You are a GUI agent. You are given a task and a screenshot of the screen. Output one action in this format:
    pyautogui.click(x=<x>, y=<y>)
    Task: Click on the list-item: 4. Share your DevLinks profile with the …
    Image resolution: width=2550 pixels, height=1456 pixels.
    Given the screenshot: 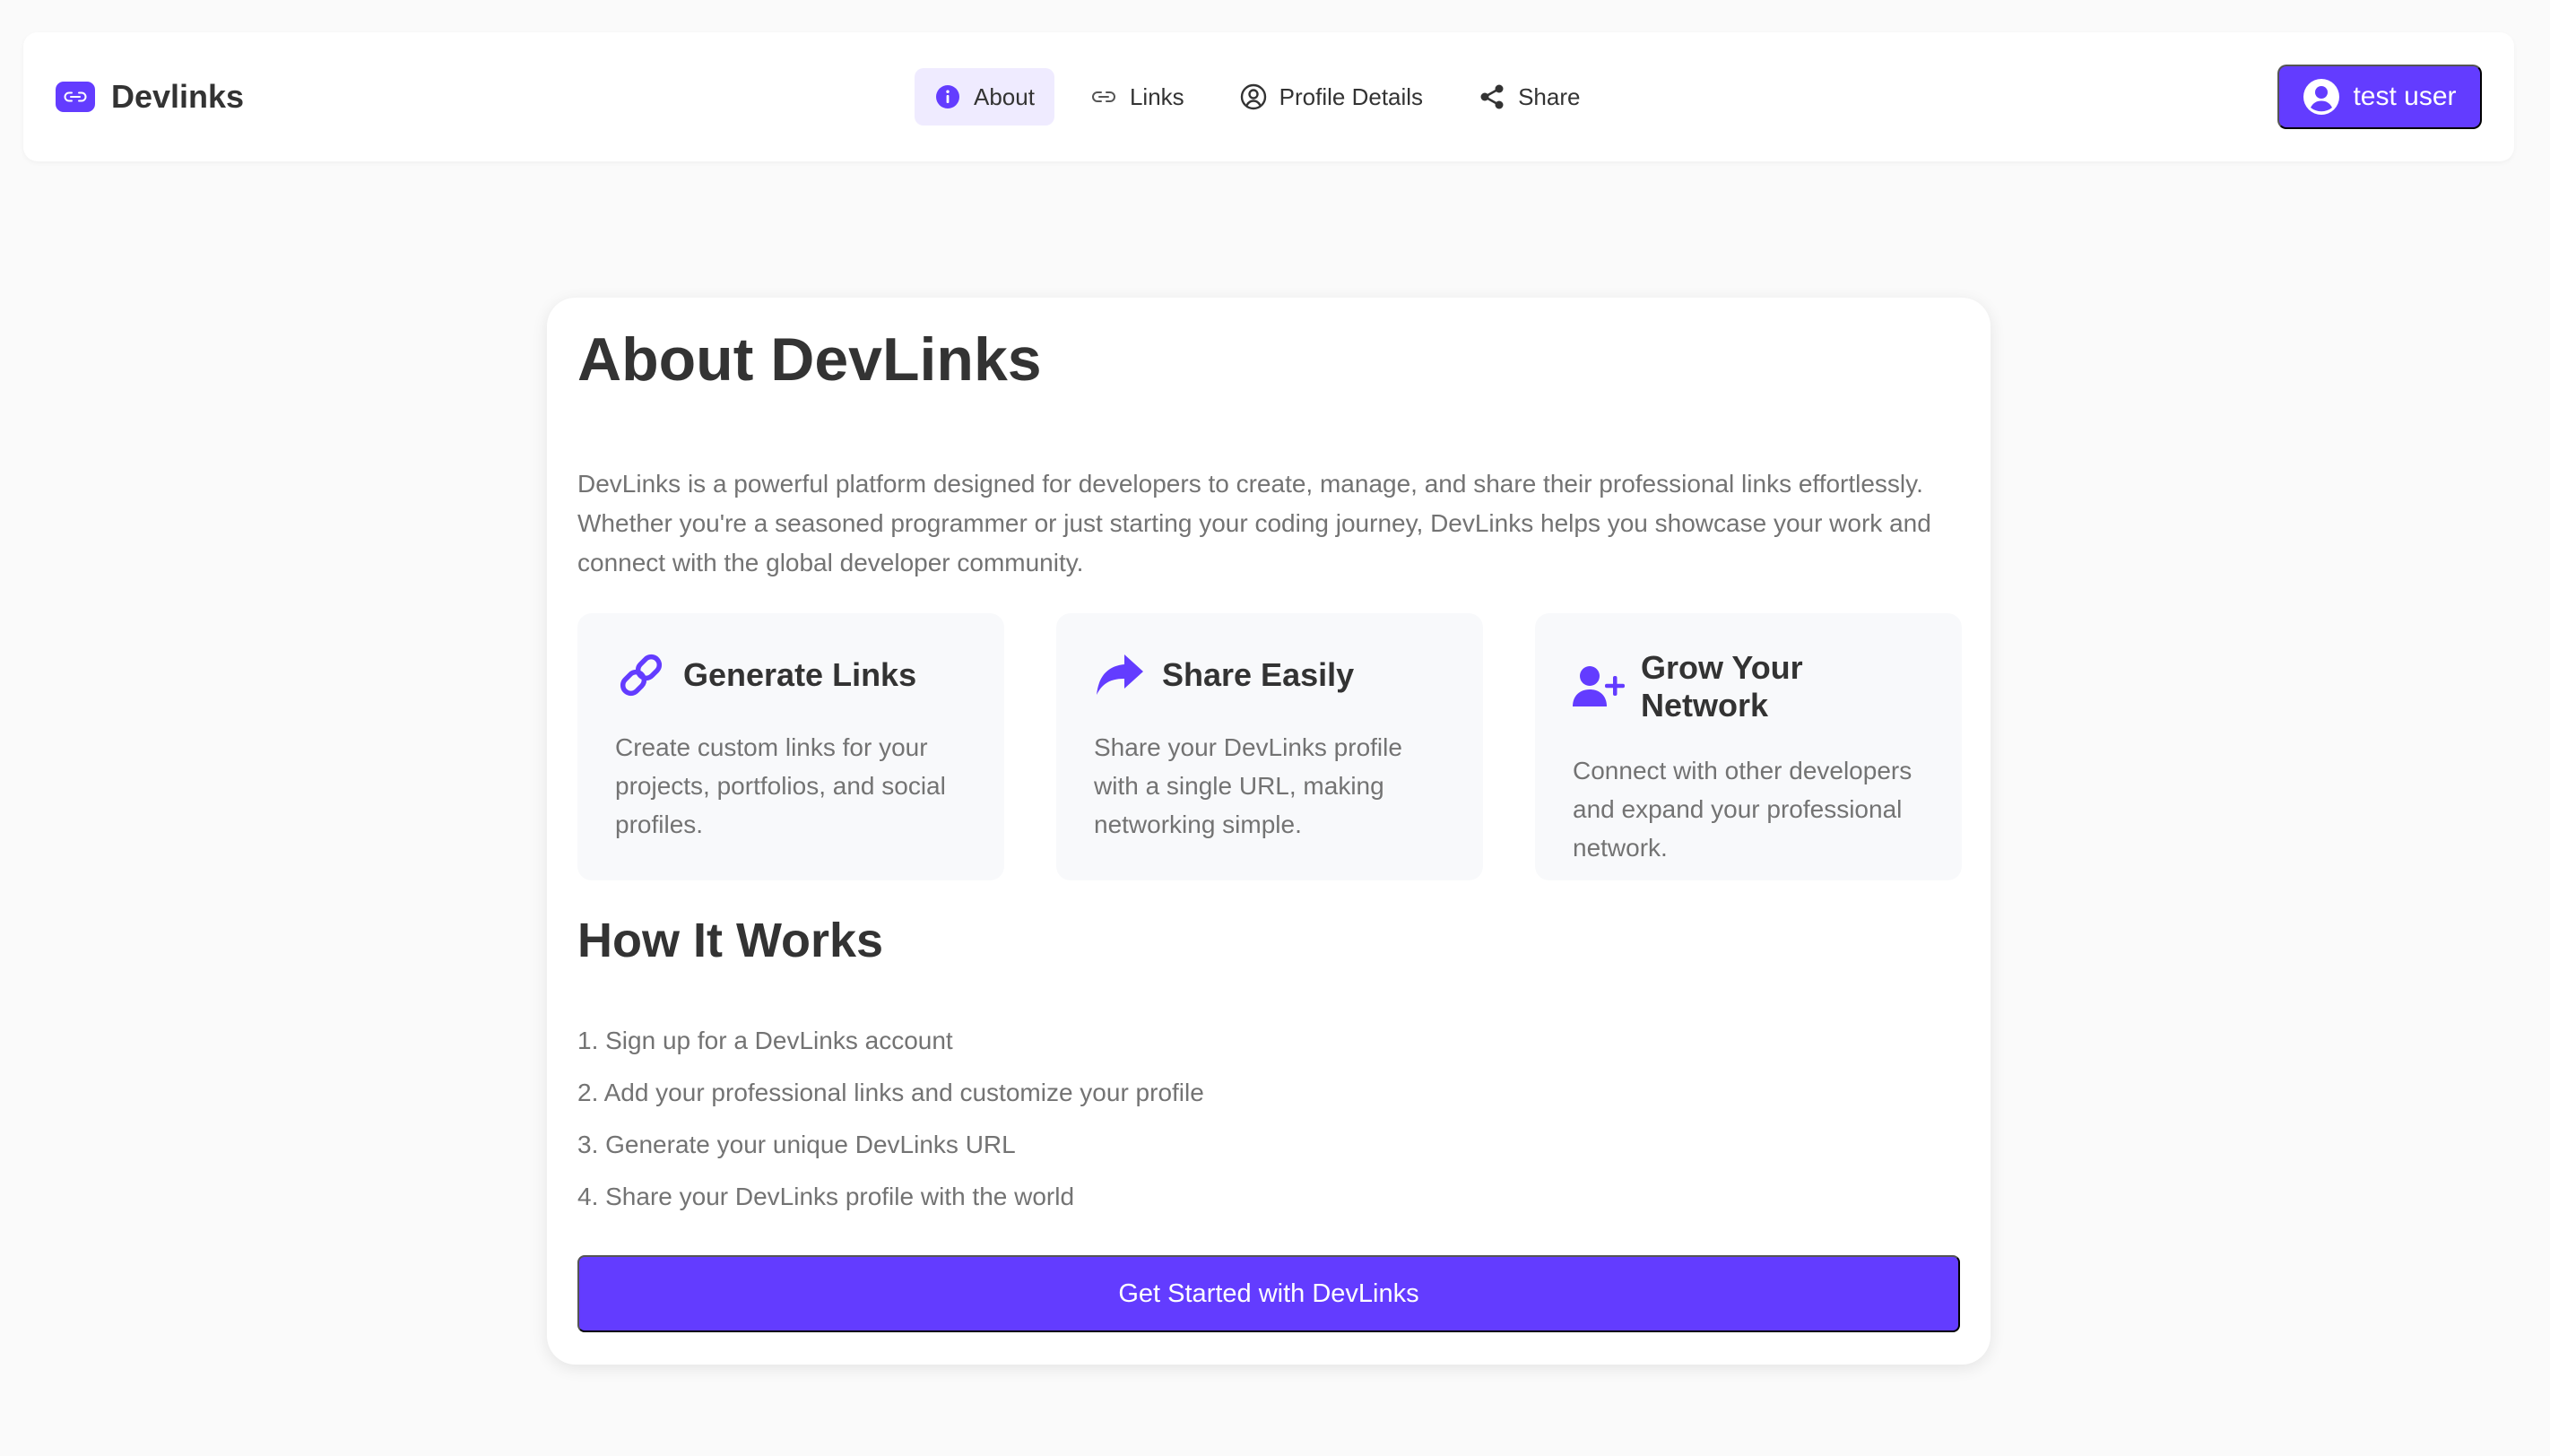 What is the action you would take?
    pyautogui.click(x=826, y=1196)
    